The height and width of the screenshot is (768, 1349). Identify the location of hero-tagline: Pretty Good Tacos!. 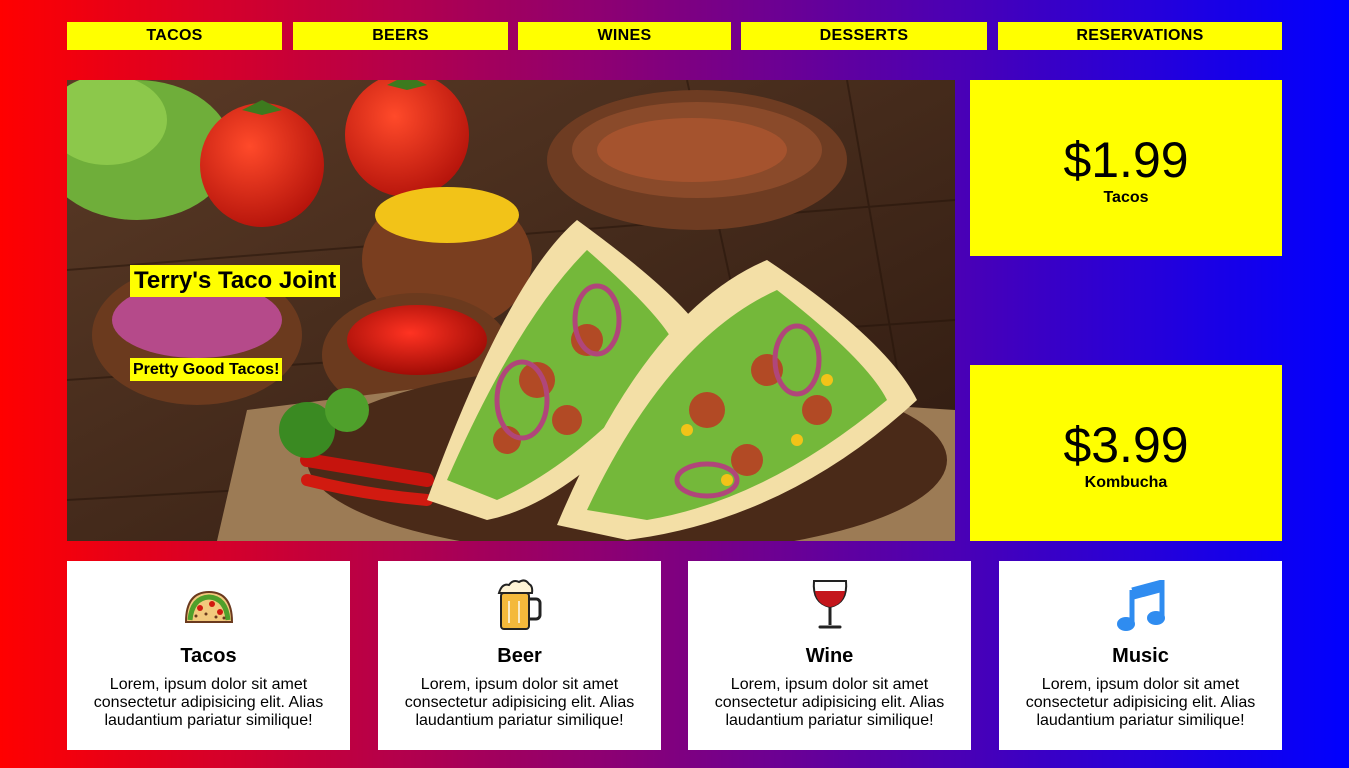
(206, 369).